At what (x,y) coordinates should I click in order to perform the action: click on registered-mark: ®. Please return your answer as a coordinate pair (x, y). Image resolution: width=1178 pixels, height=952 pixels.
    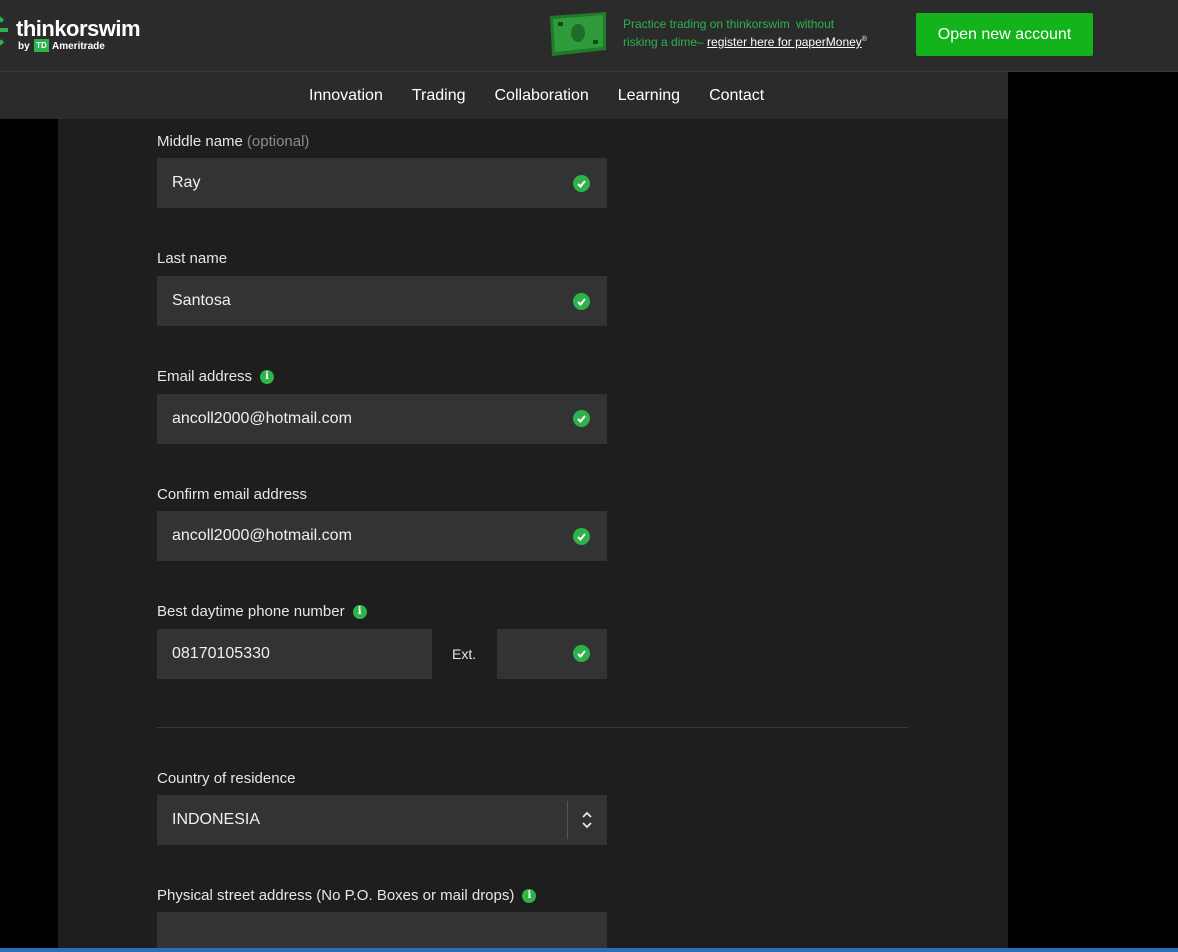
    Looking at the image, I should click on (864, 39).